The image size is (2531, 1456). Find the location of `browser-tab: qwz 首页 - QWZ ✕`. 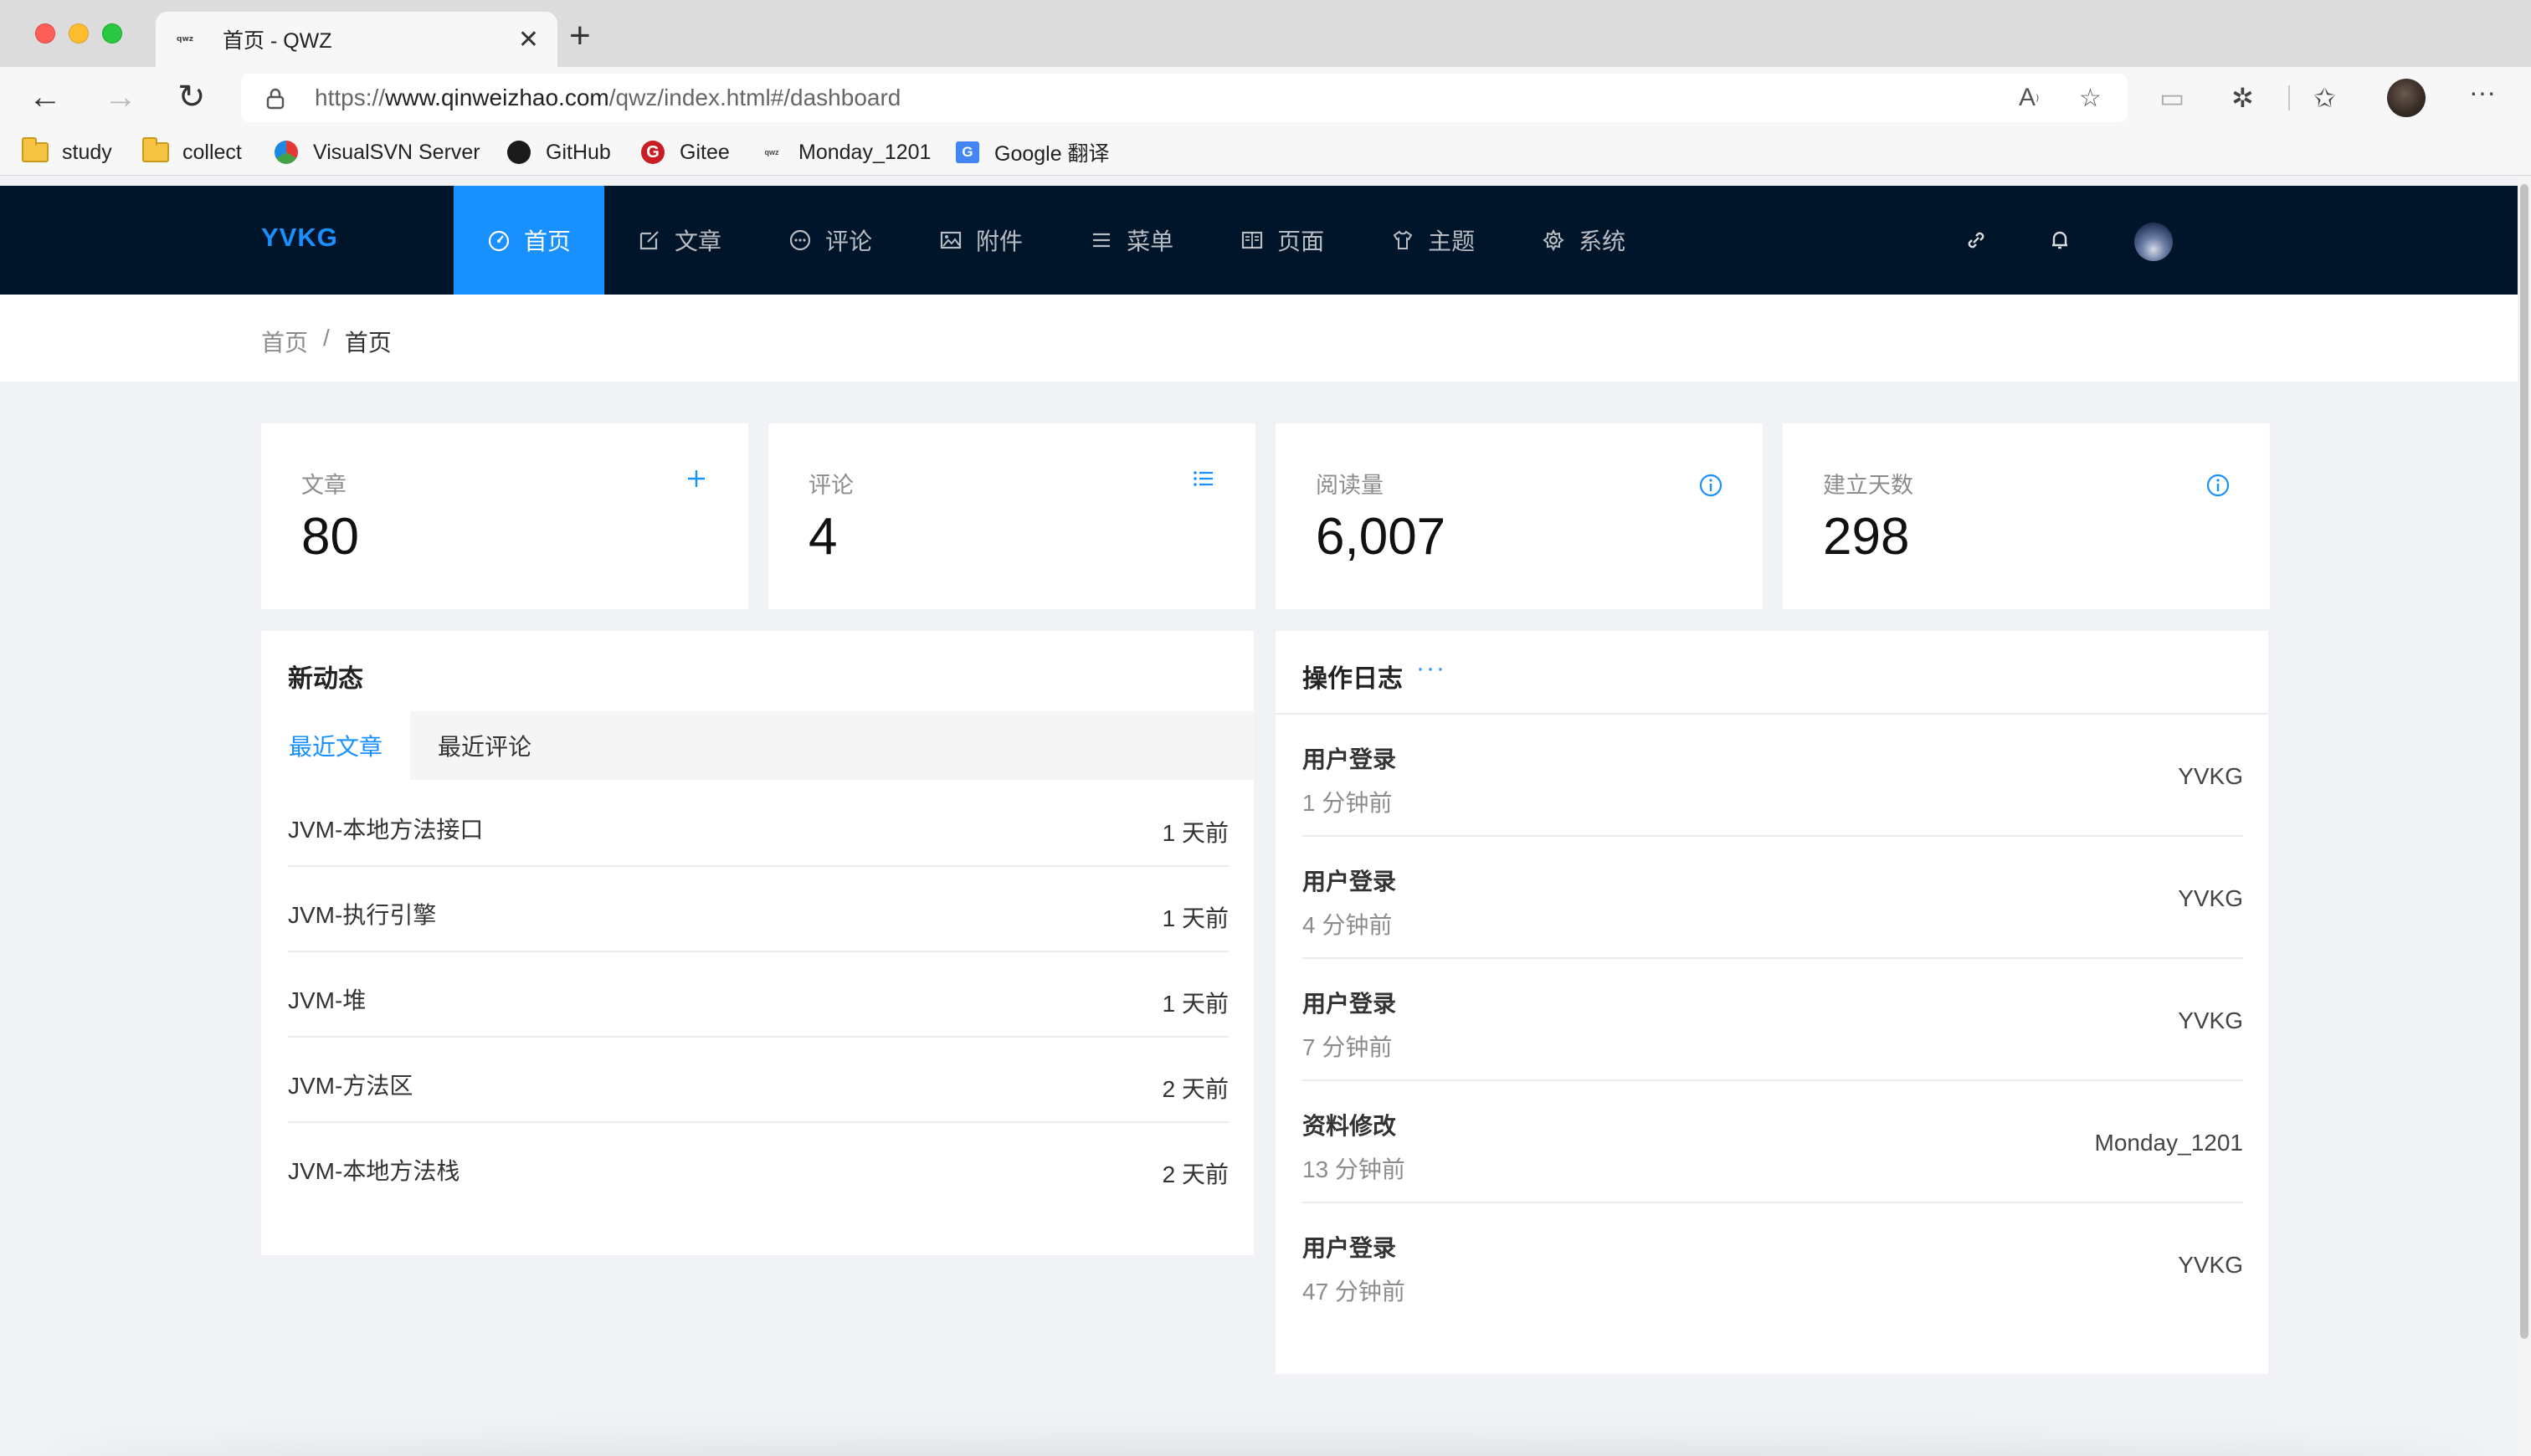

browser-tab: qwz 首页 - QWZ ✕ is located at coordinates (356, 39).